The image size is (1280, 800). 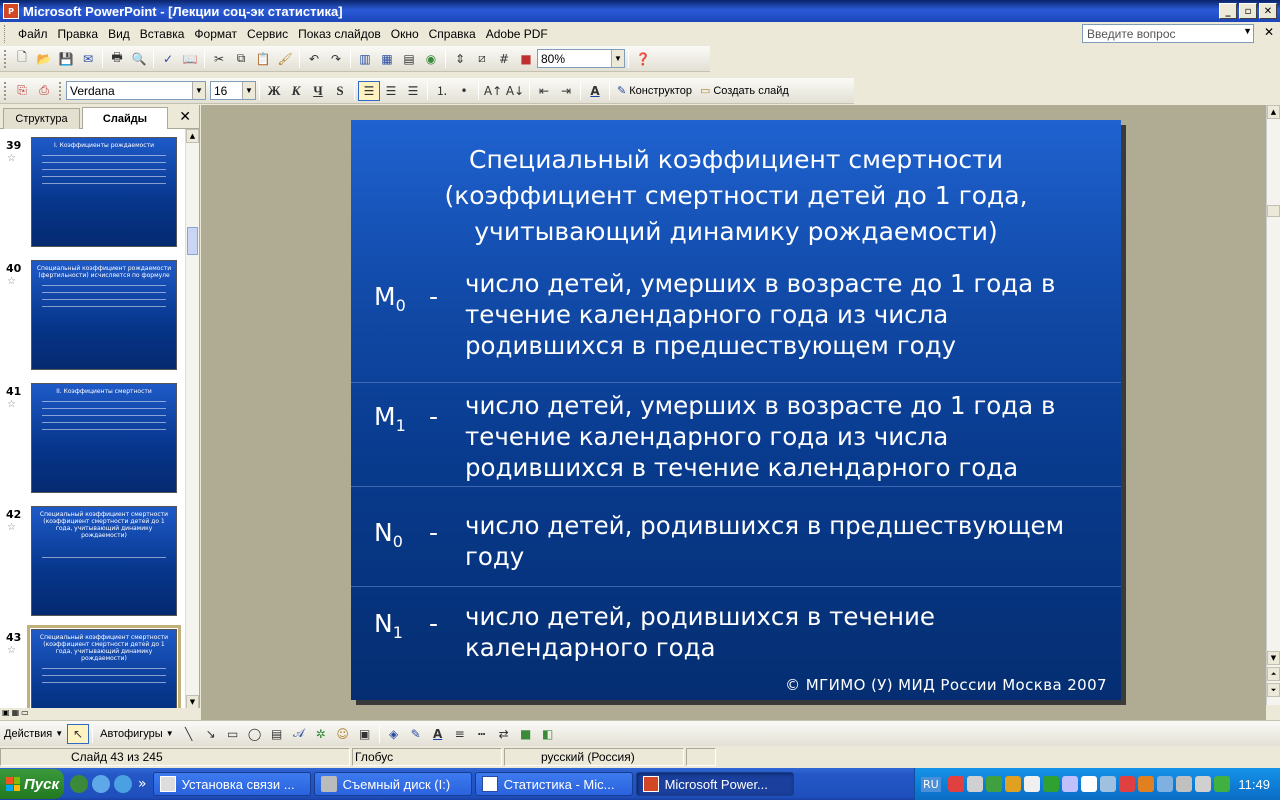 I want to click on align-right-icon: ☰, so click(x=413, y=91).